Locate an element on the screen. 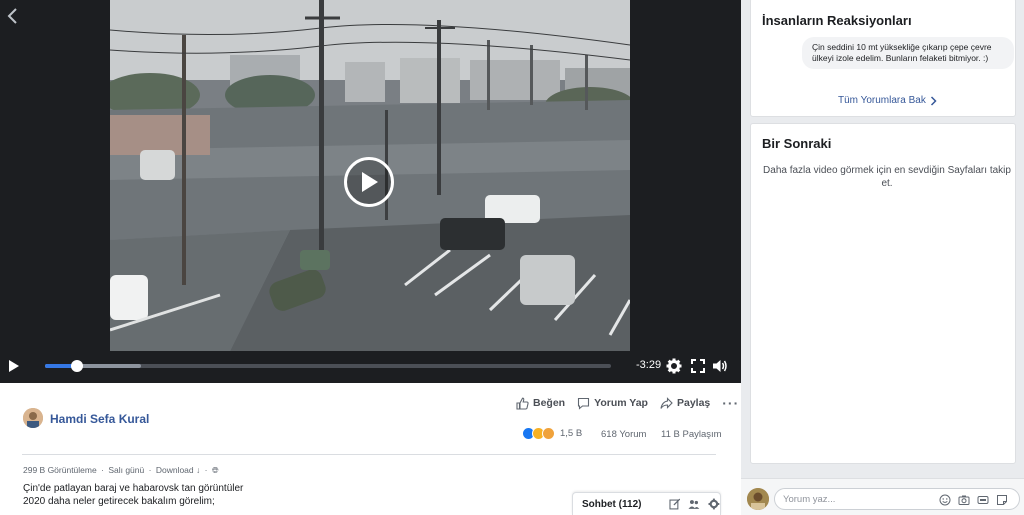  reactions-panel-title: İnsanların Reaksiyonları is located at coordinates (837, 20).